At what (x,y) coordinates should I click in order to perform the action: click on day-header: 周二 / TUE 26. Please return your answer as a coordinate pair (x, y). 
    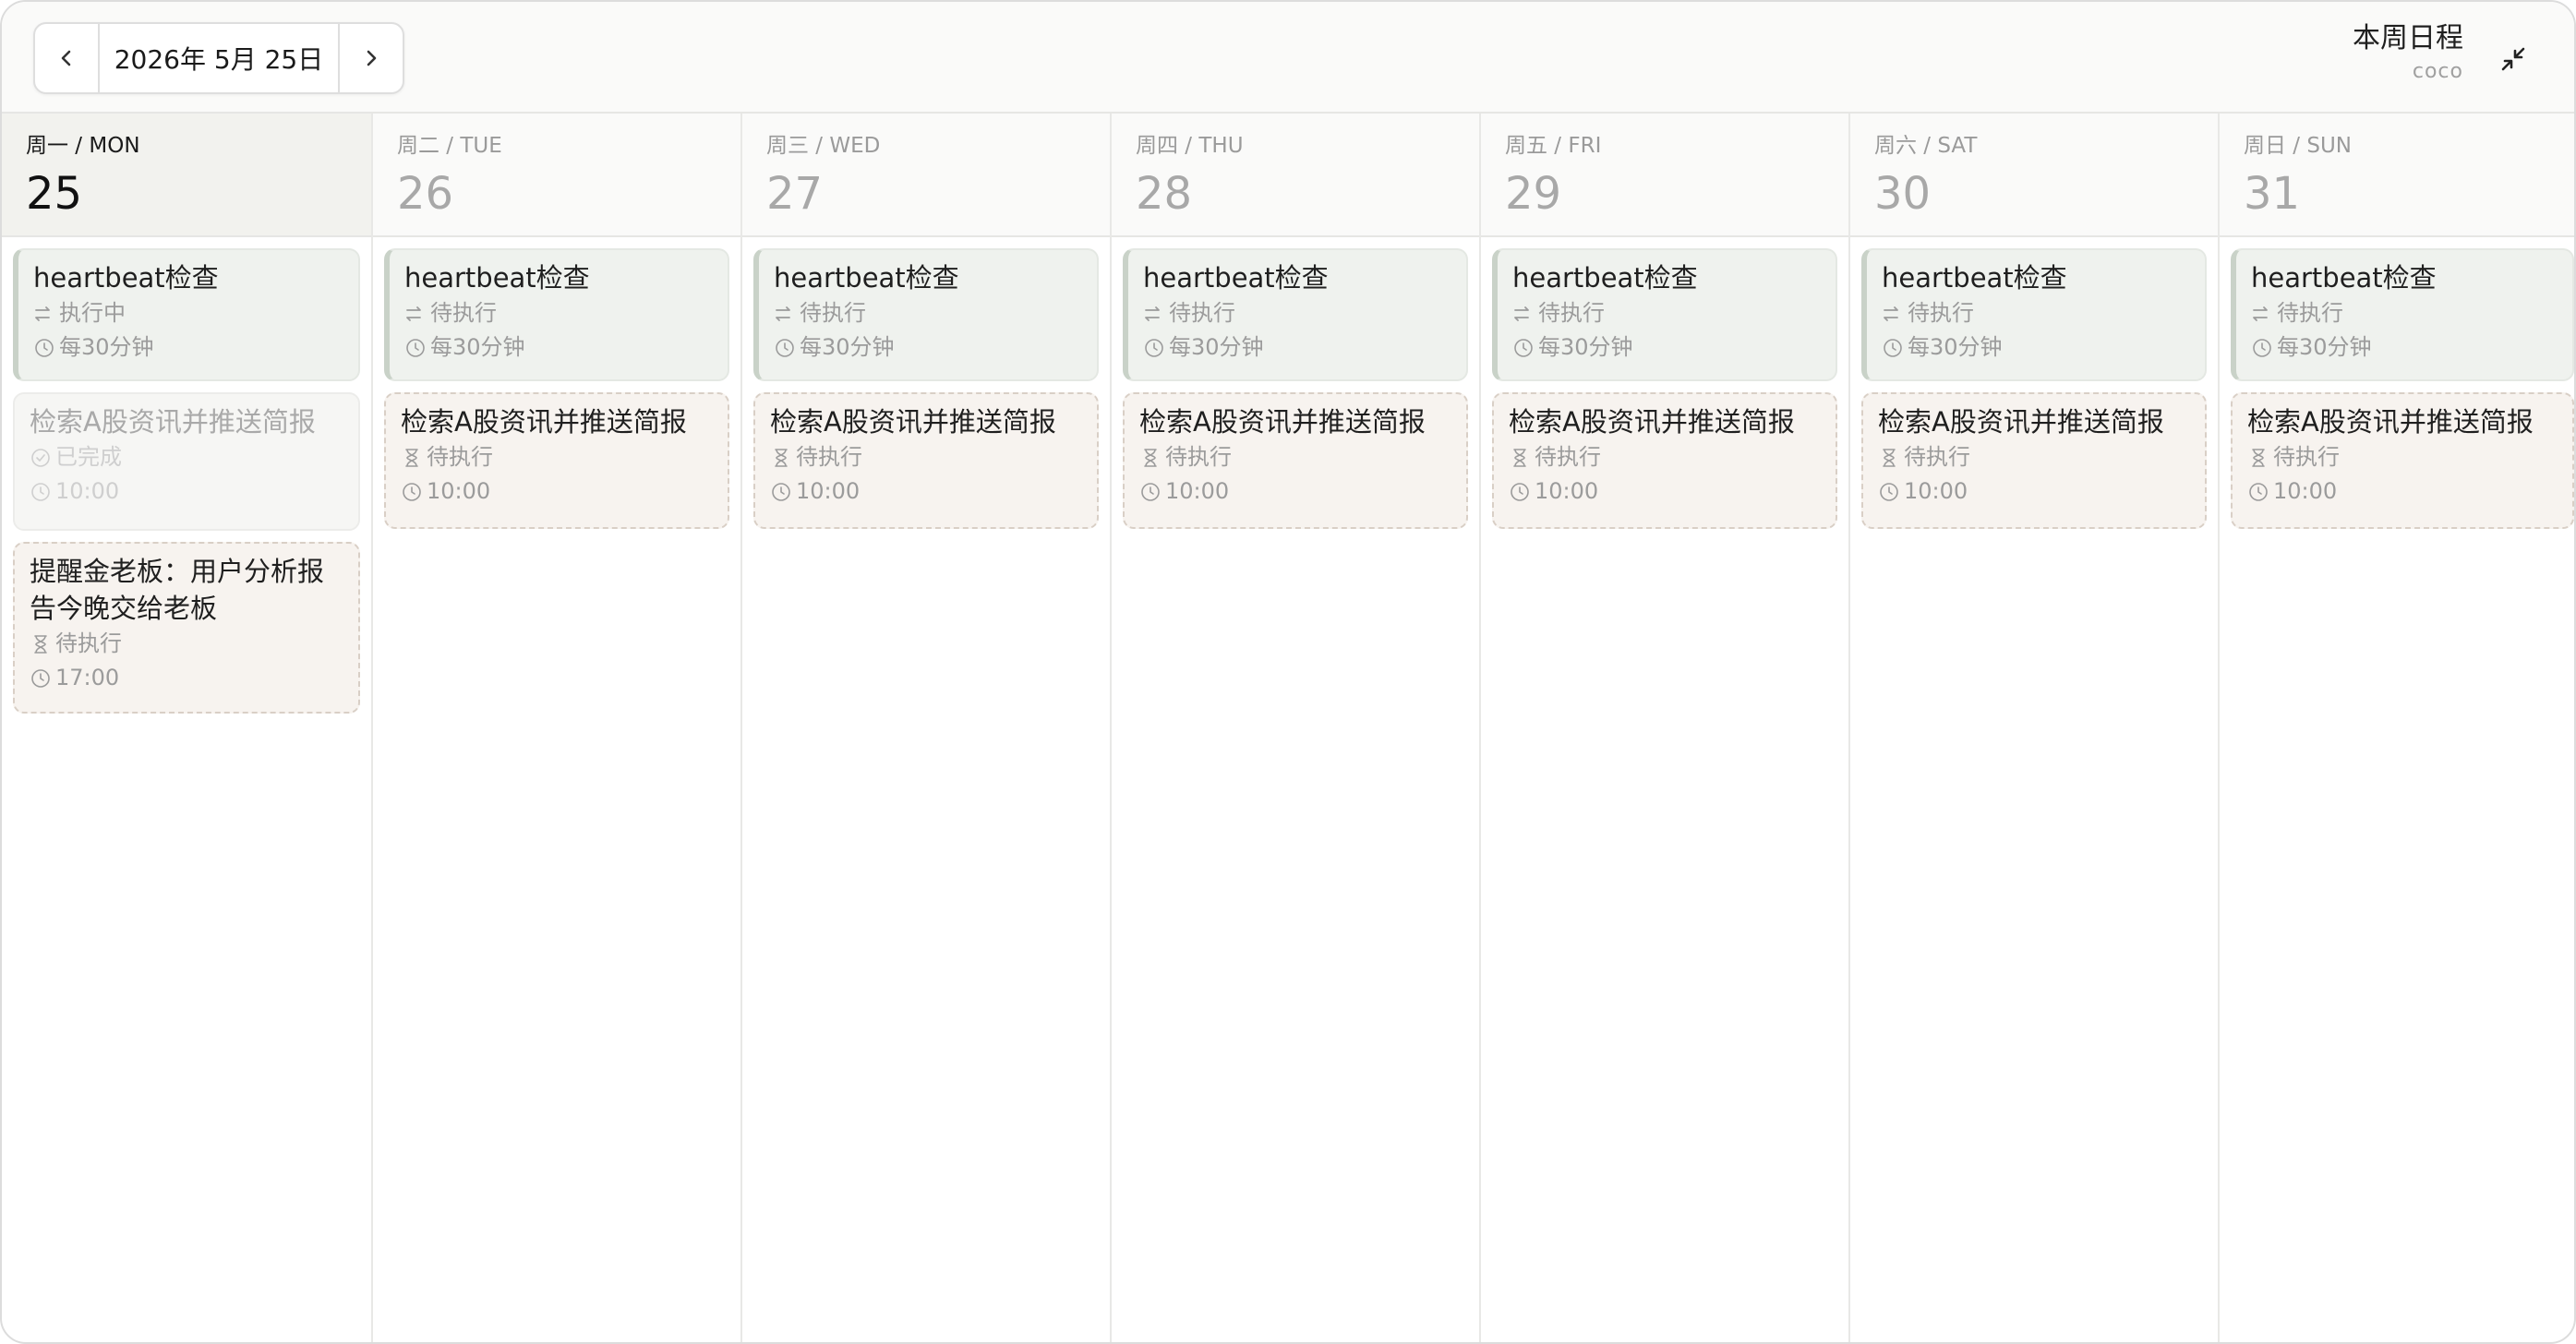
    Looking at the image, I should click on (556, 175).